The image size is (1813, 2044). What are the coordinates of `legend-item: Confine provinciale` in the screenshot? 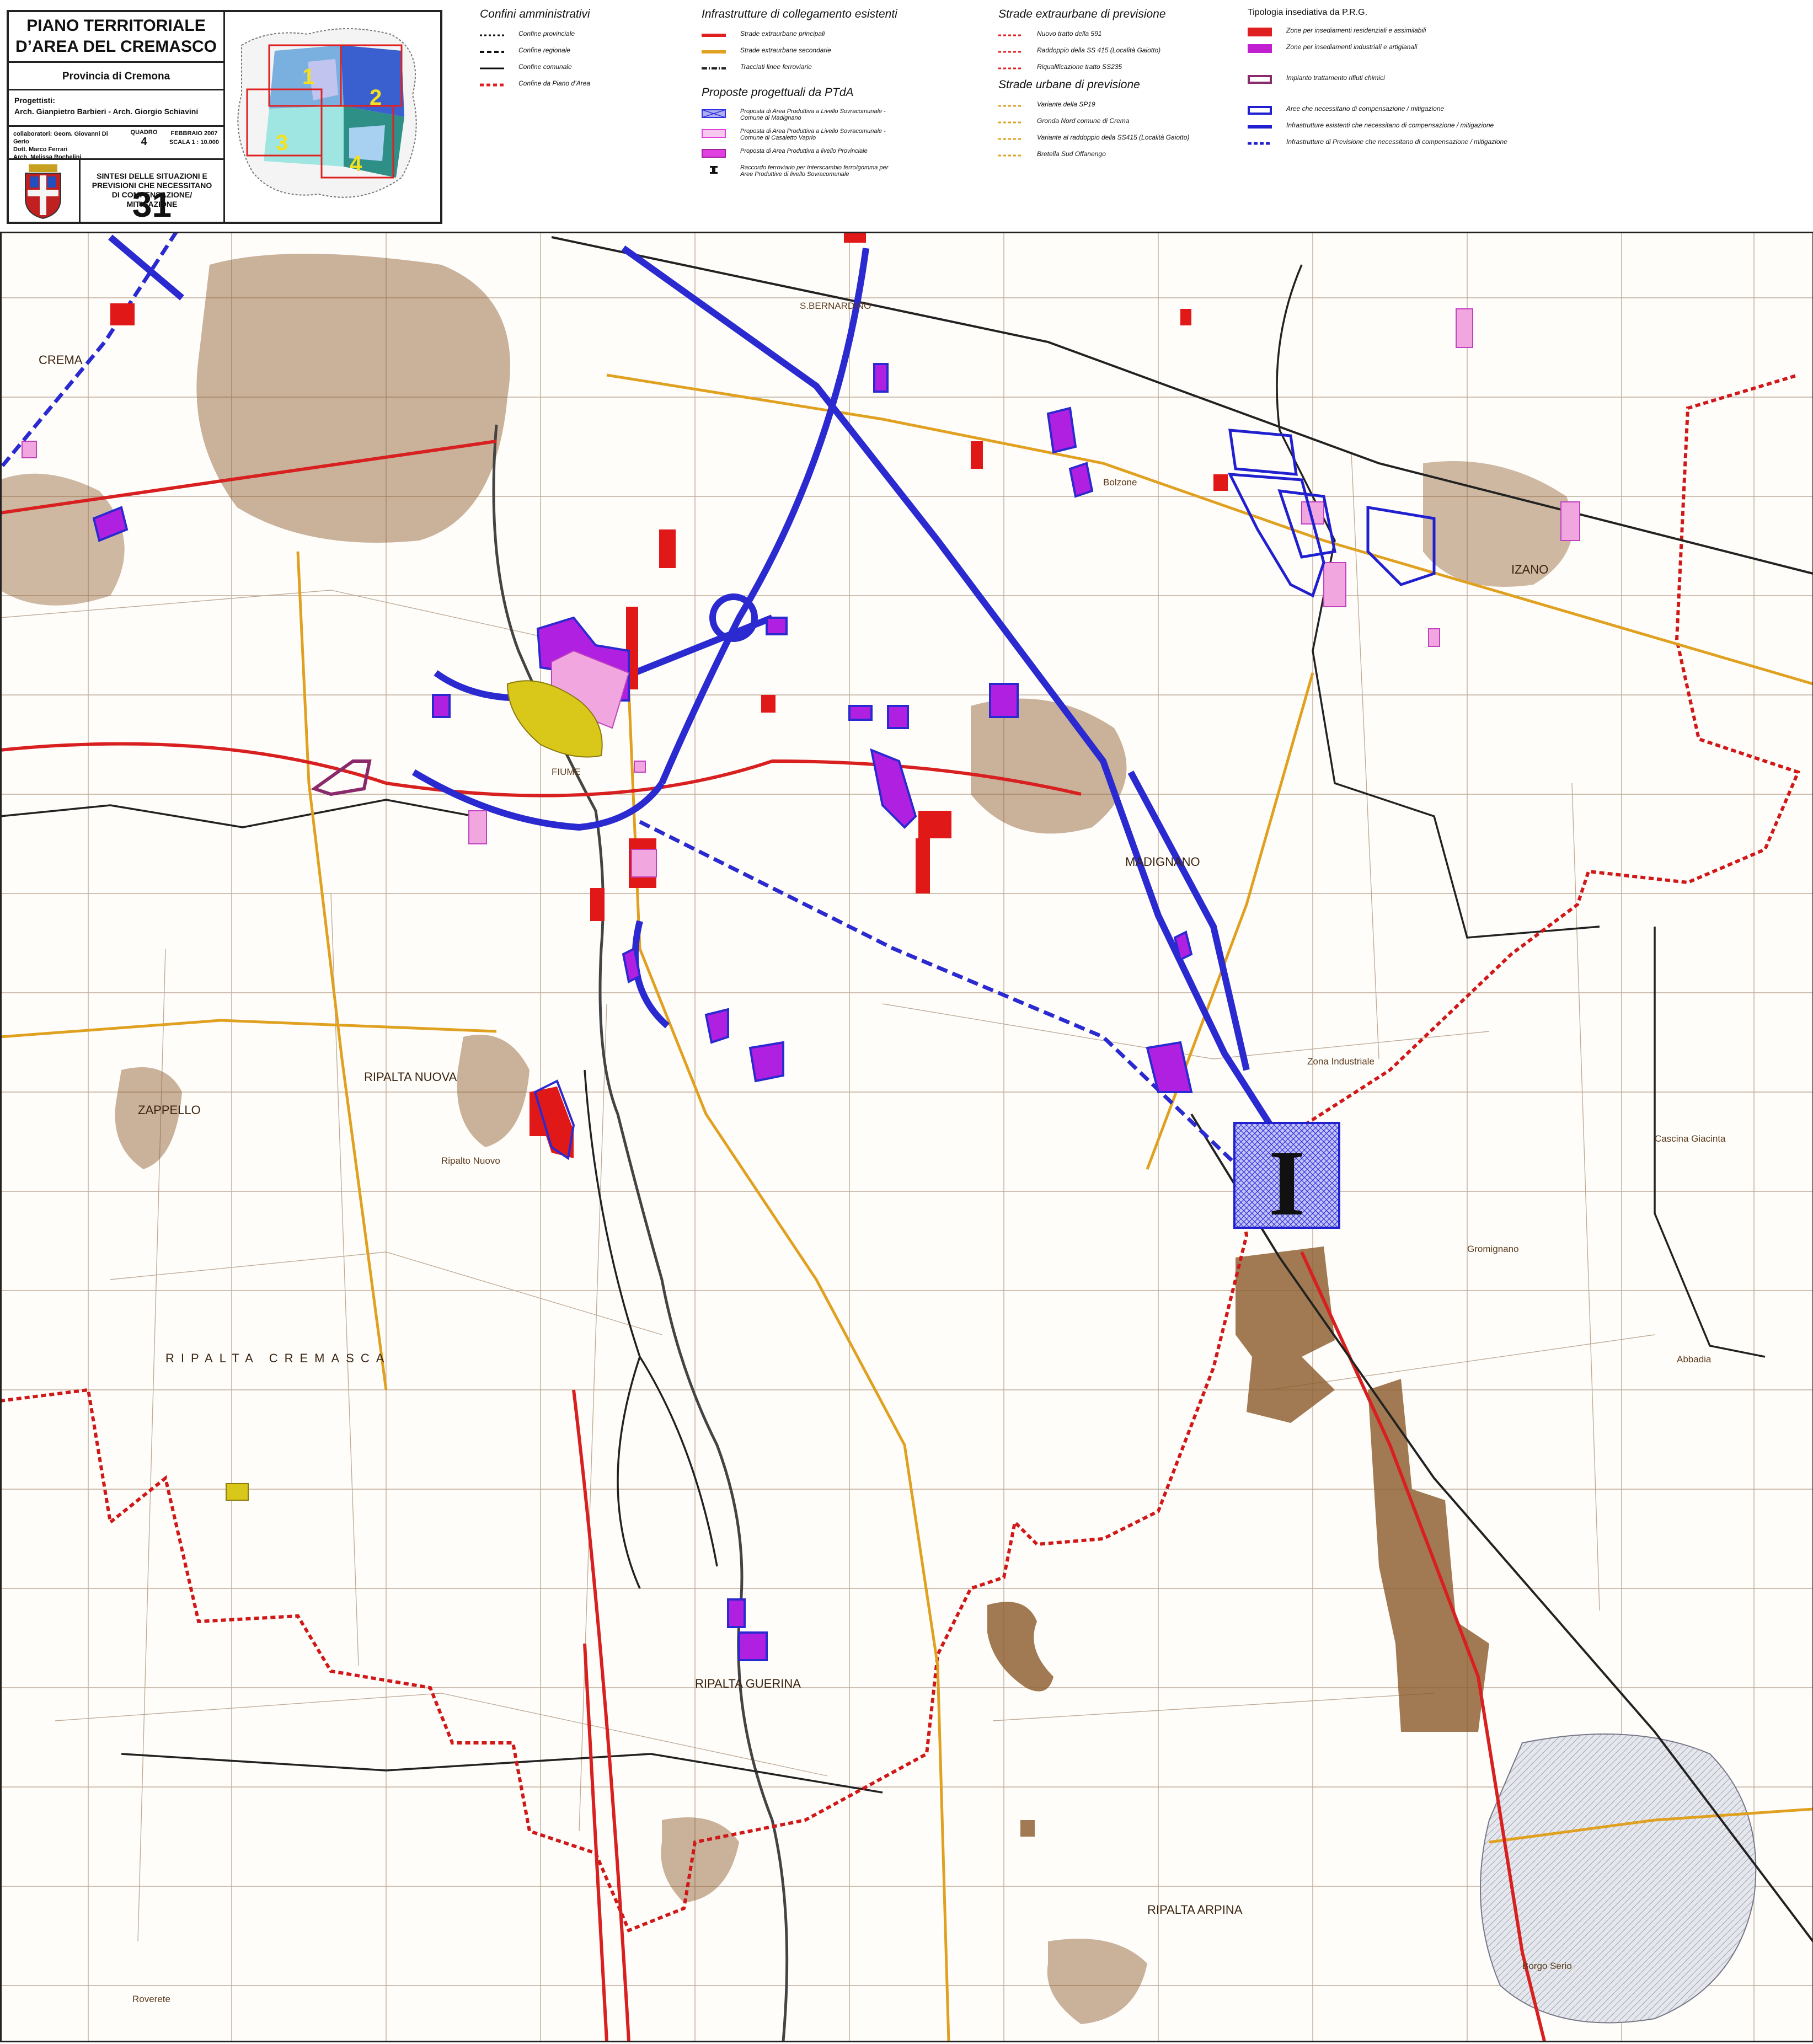 It's located at (535, 37).